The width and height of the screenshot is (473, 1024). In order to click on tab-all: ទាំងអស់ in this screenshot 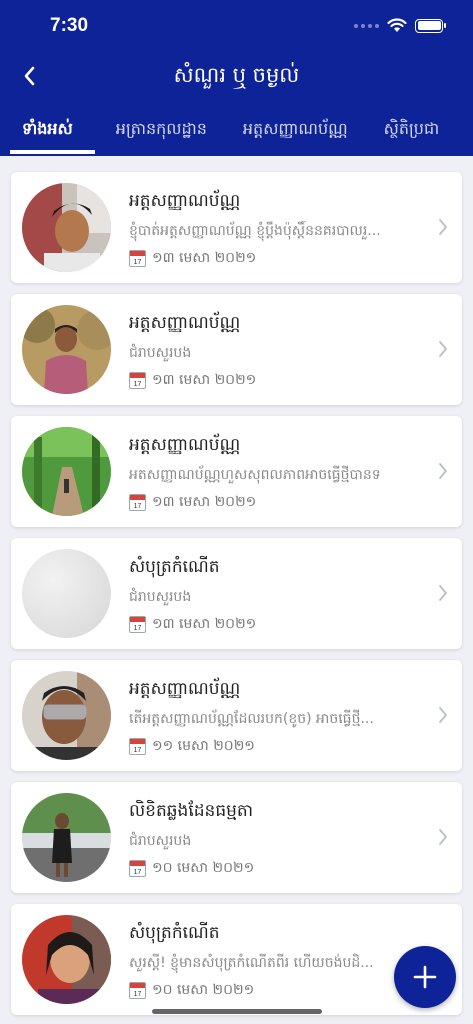, I will do `click(52, 129)`.